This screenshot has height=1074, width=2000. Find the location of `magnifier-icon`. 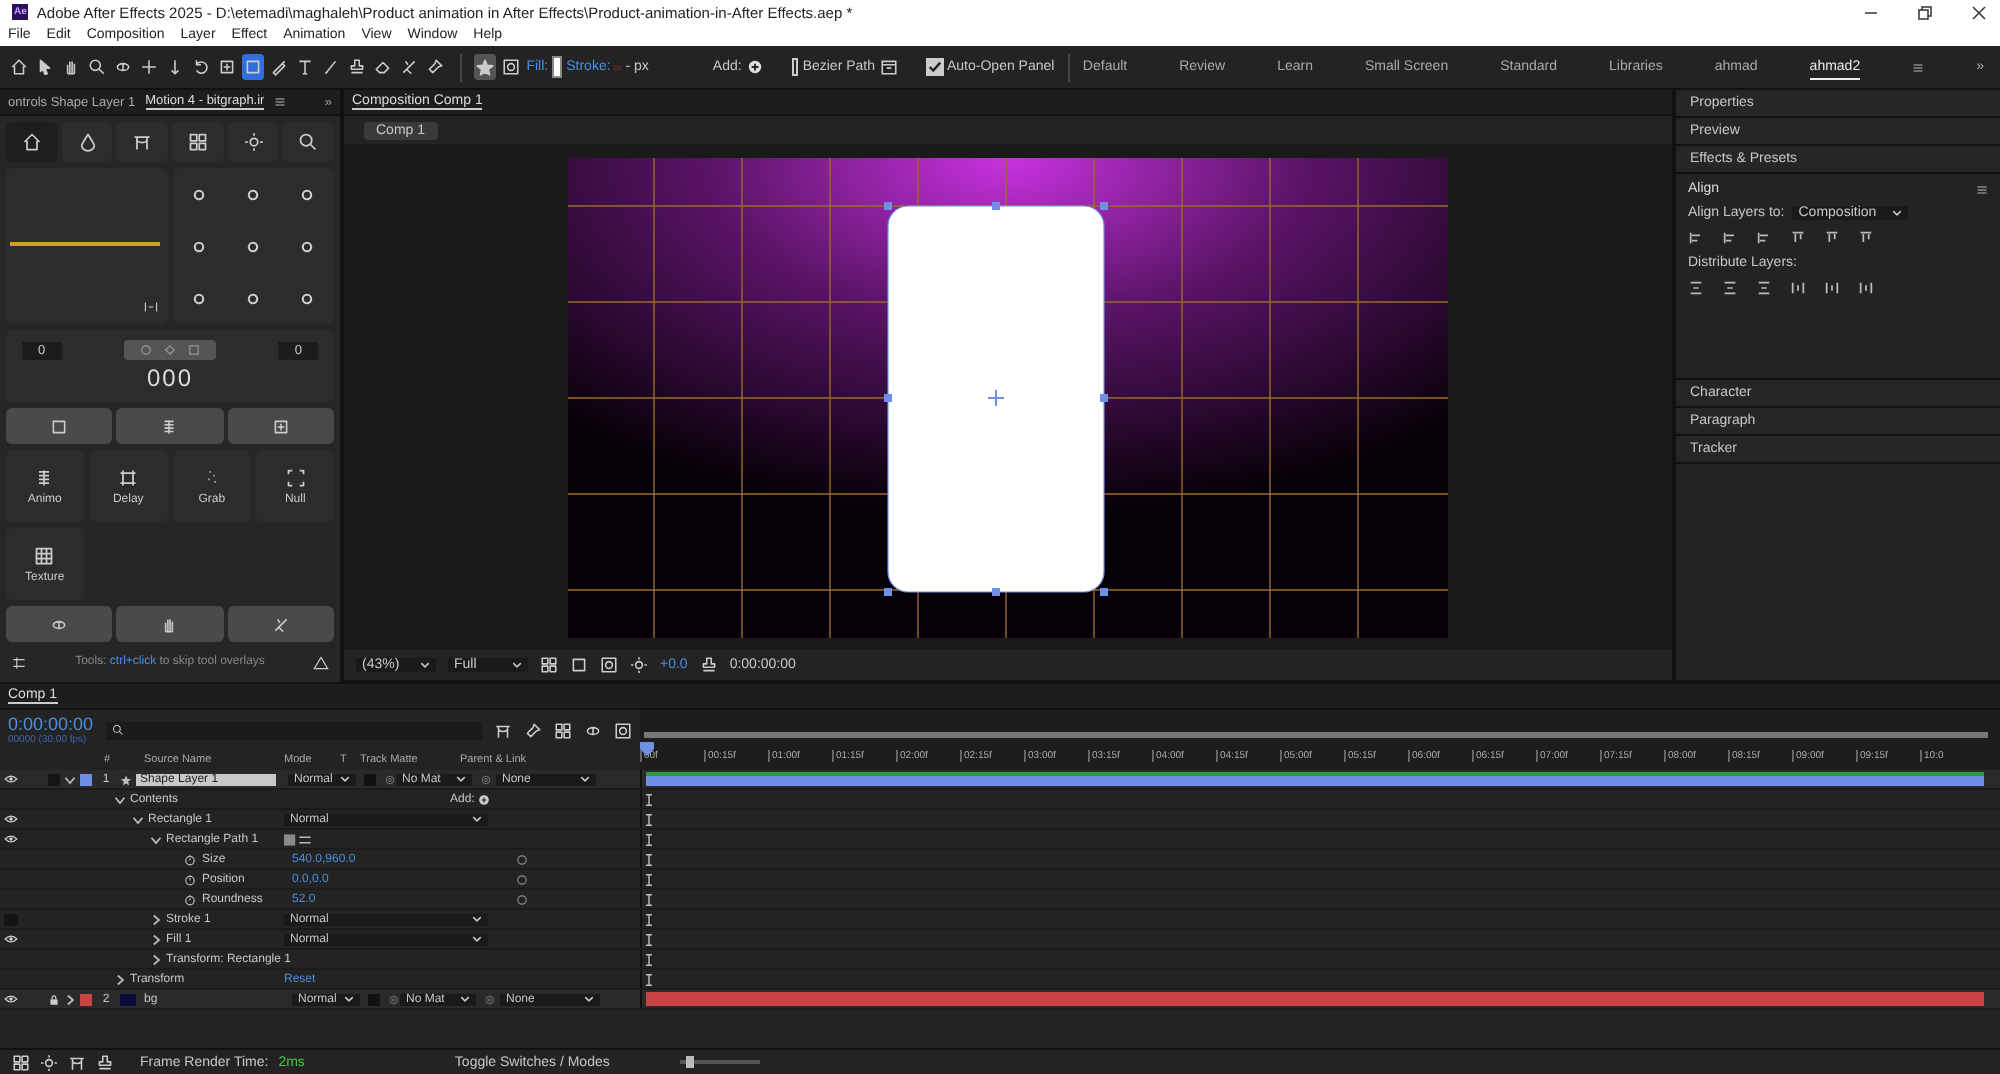

magnifier-icon is located at coordinates (97, 67).